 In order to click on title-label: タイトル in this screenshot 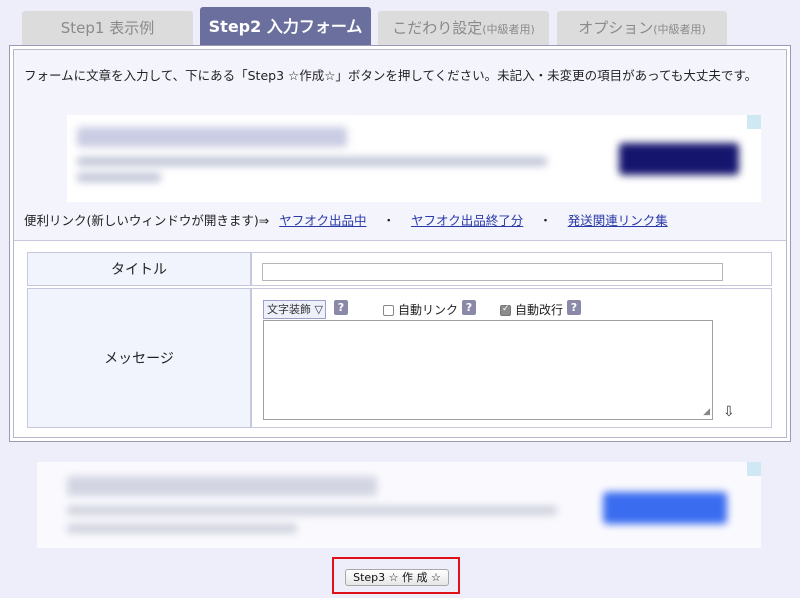, I will do `click(139, 270)`.